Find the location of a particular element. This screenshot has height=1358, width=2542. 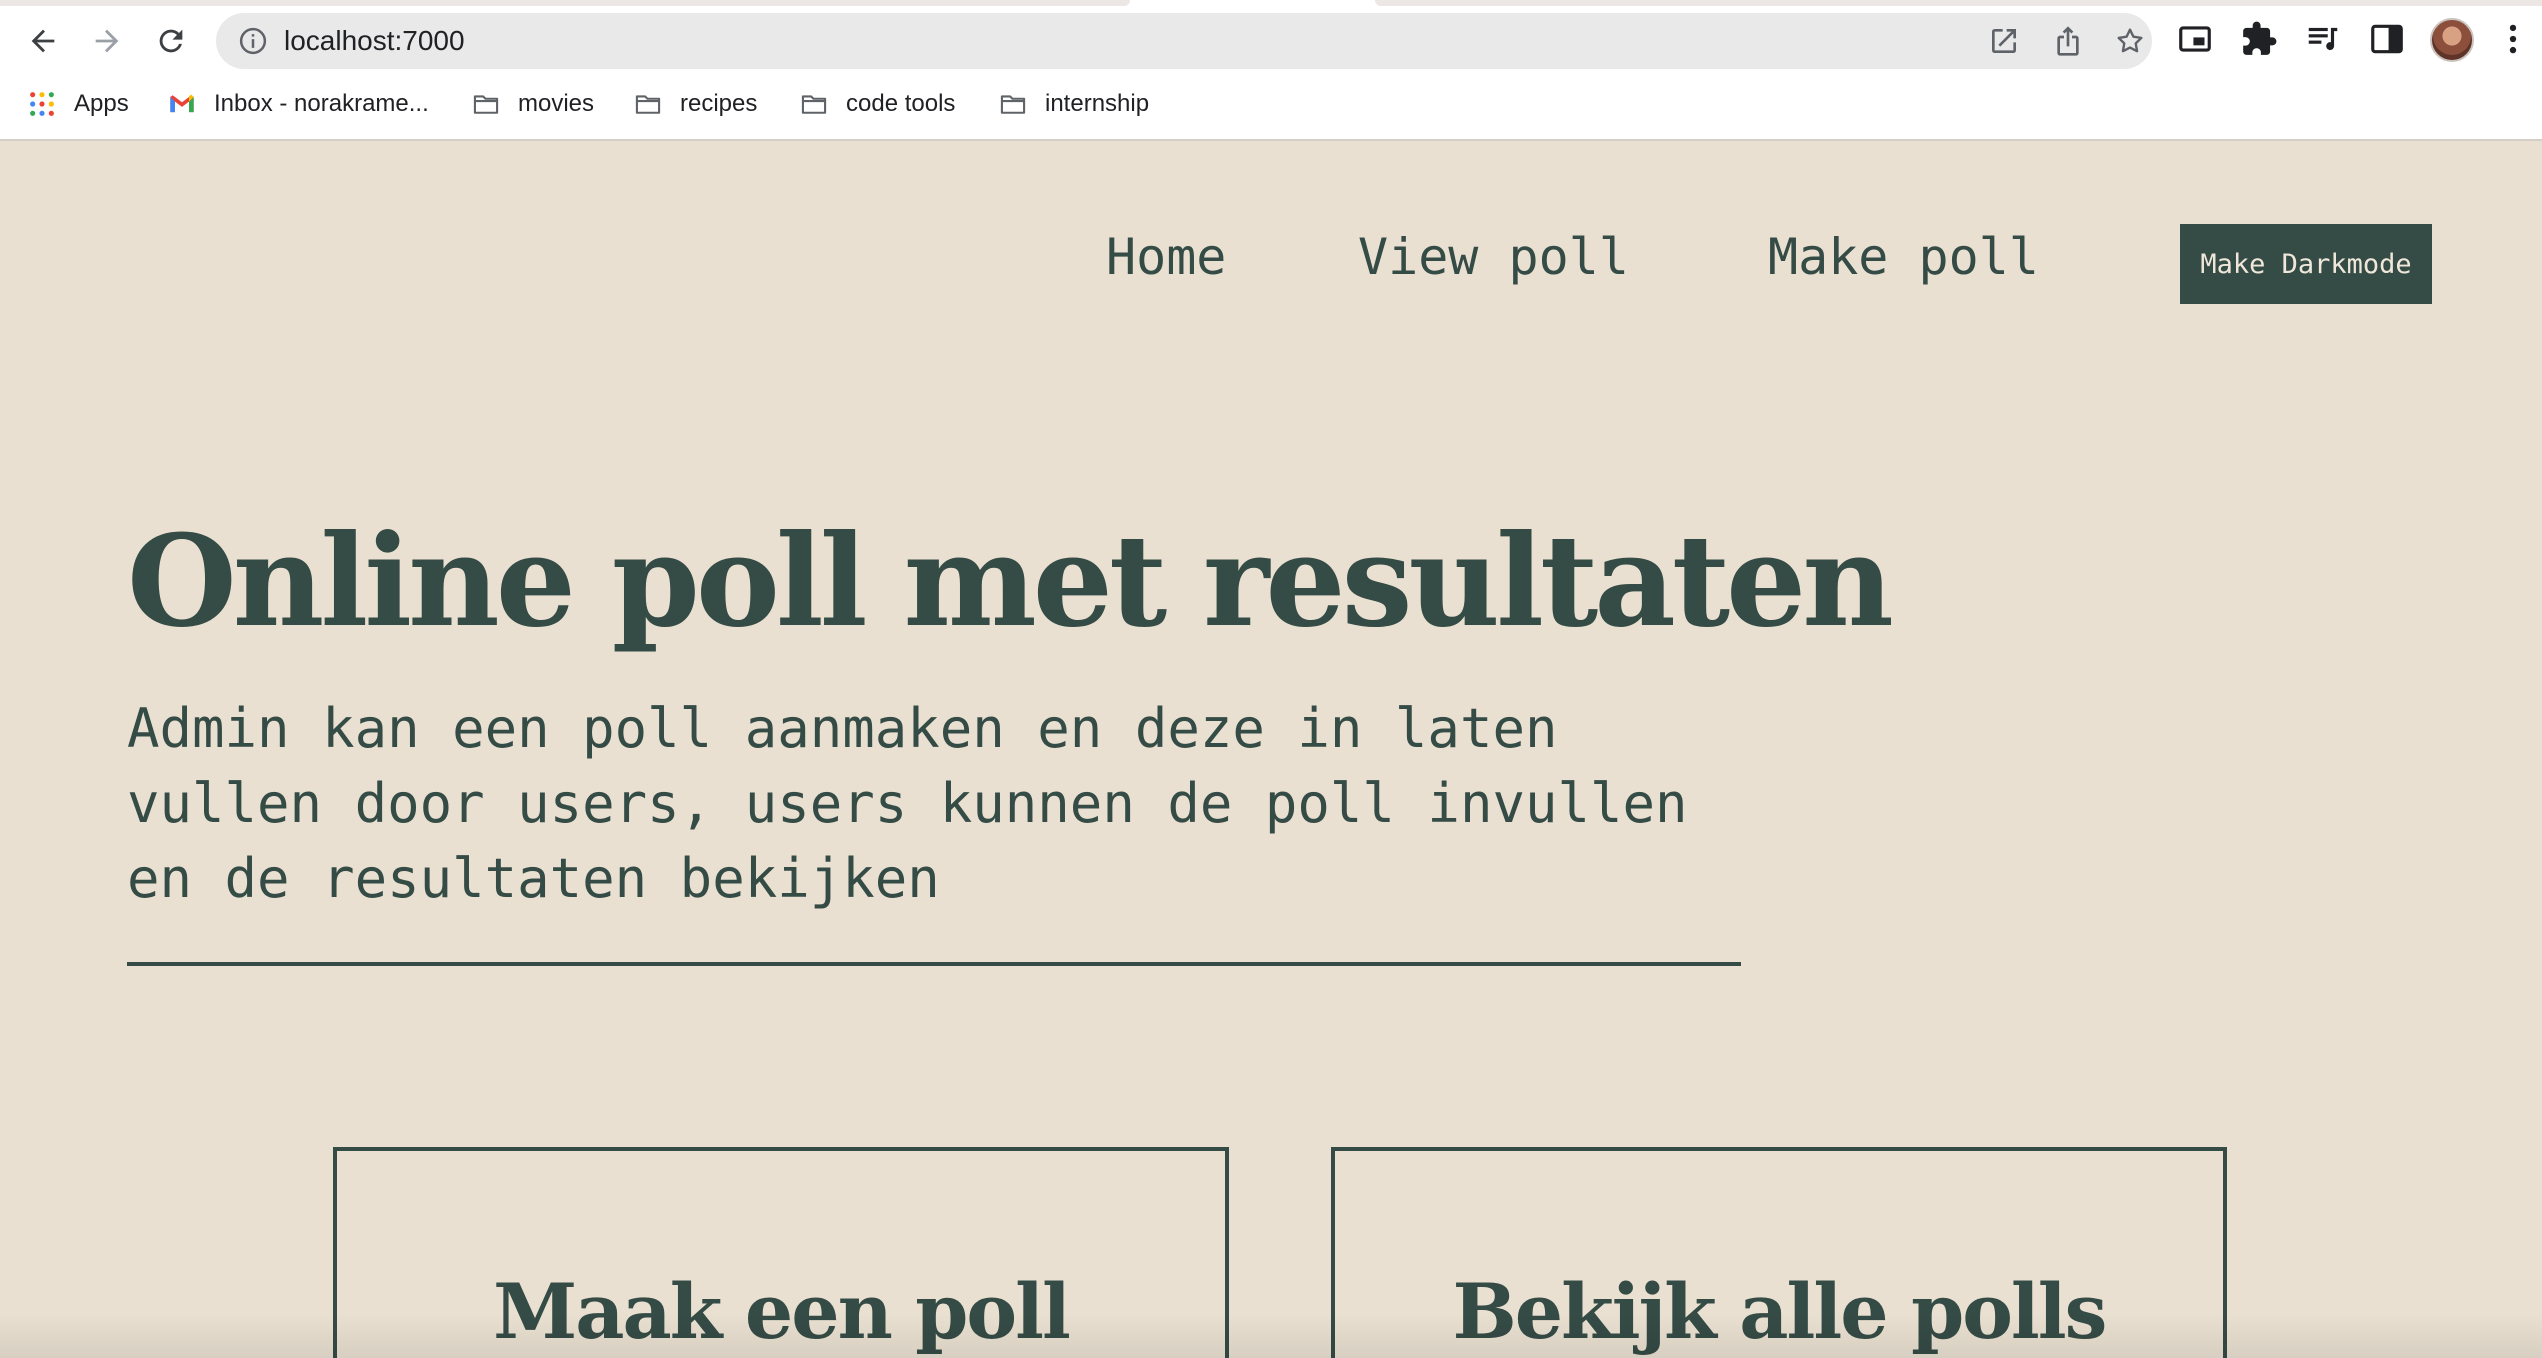

reload-icon is located at coordinates (171, 41).